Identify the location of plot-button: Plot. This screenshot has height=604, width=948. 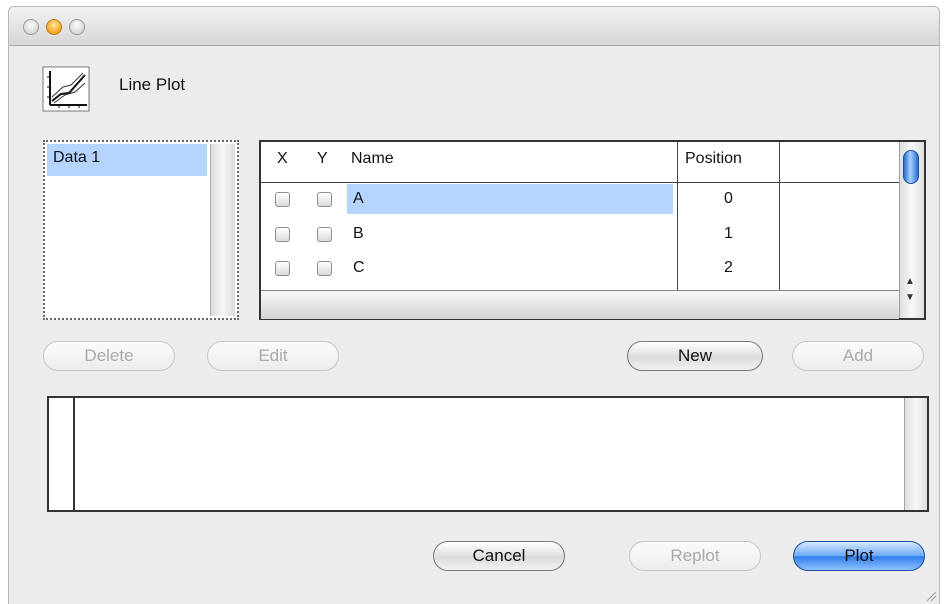
(859, 556).